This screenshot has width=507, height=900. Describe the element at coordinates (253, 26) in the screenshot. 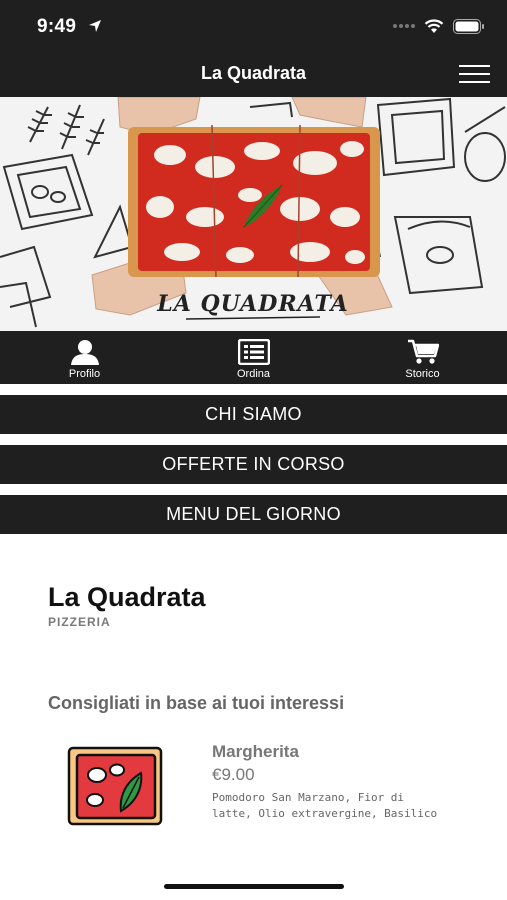

I see `status-bar: 9:49` at that location.